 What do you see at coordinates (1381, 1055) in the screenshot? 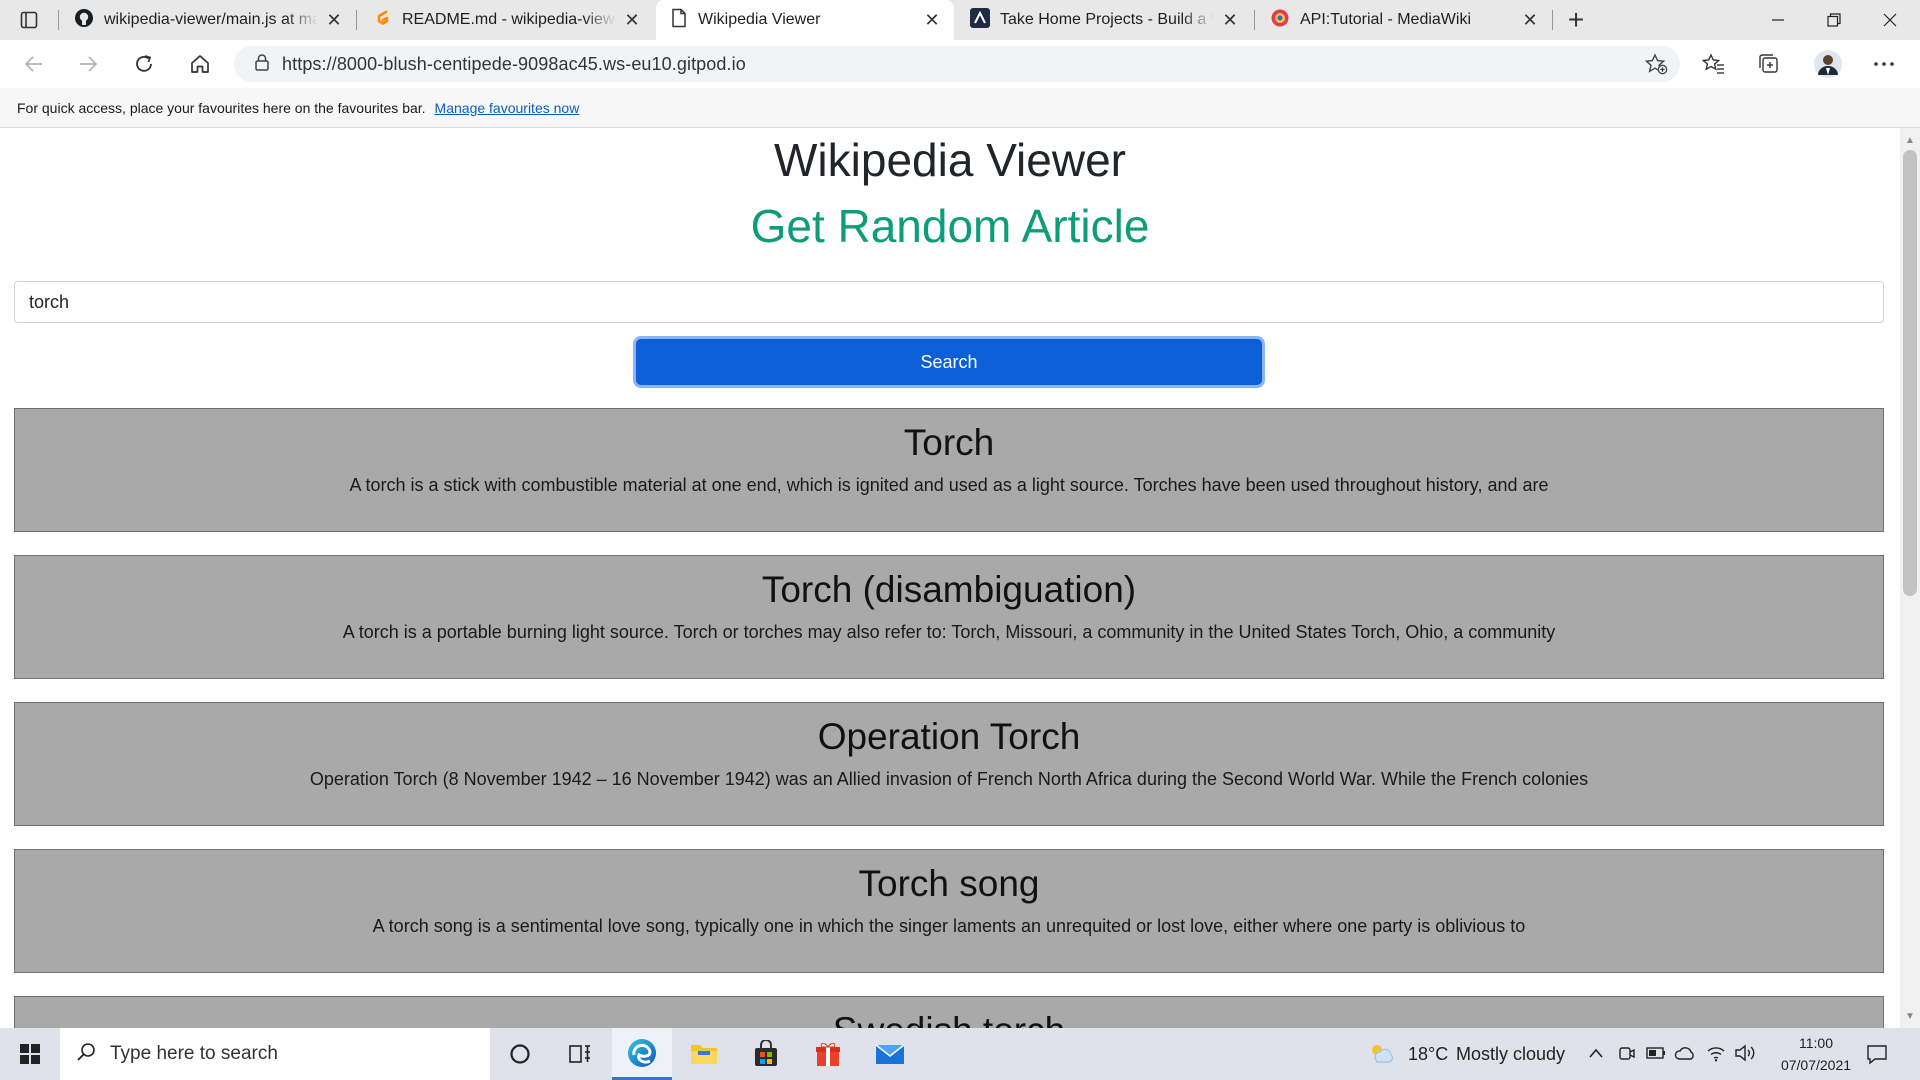
I see `weather-cloud-icon` at bounding box center [1381, 1055].